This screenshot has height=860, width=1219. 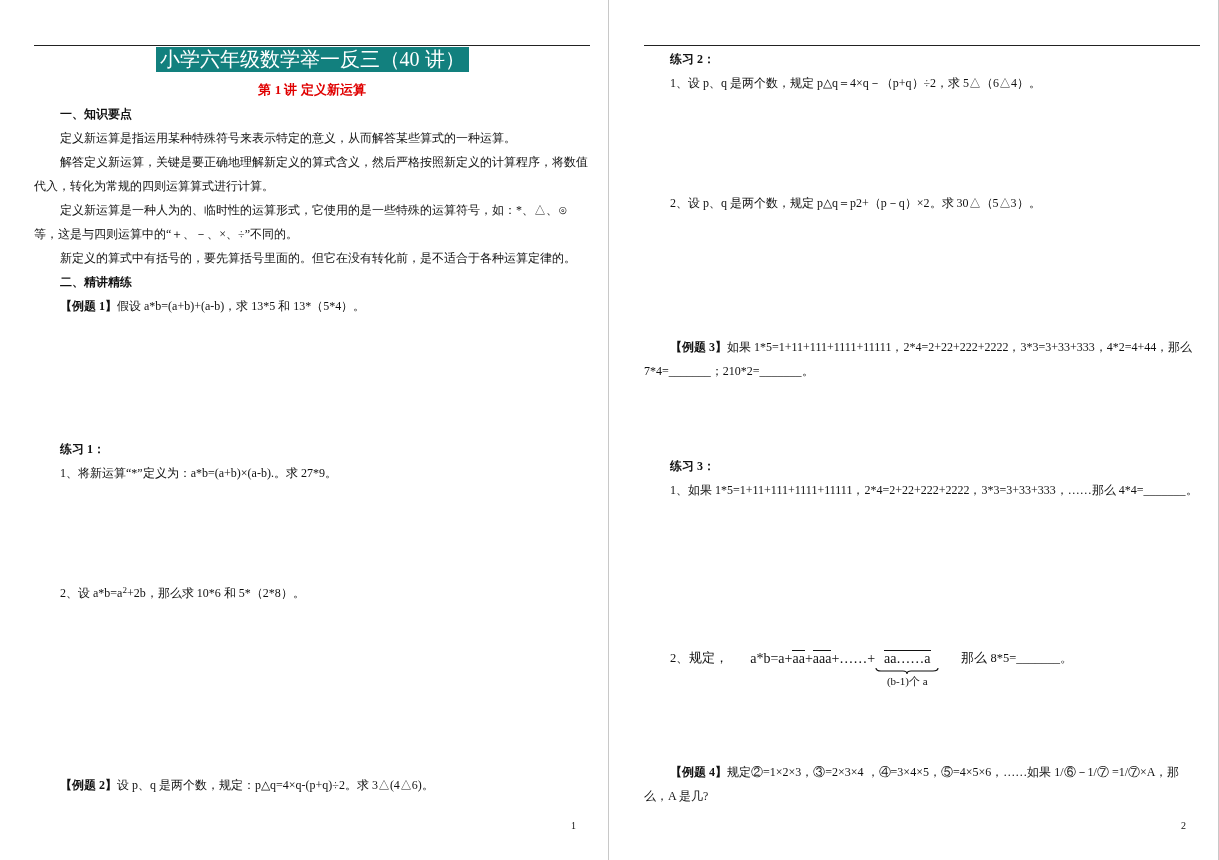 What do you see at coordinates (798, 658) in the screenshot?
I see `formula-term: aa` at bounding box center [798, 658].